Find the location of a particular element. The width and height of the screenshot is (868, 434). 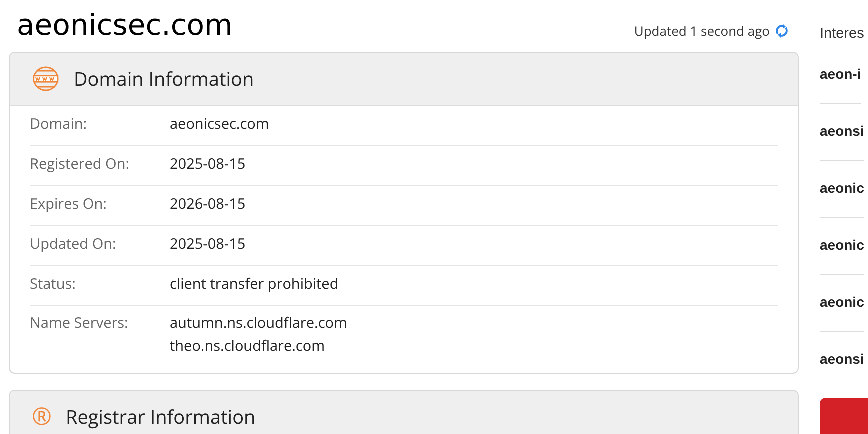

domain-title: aeonicsec.com is located at coordinates (125, 25).